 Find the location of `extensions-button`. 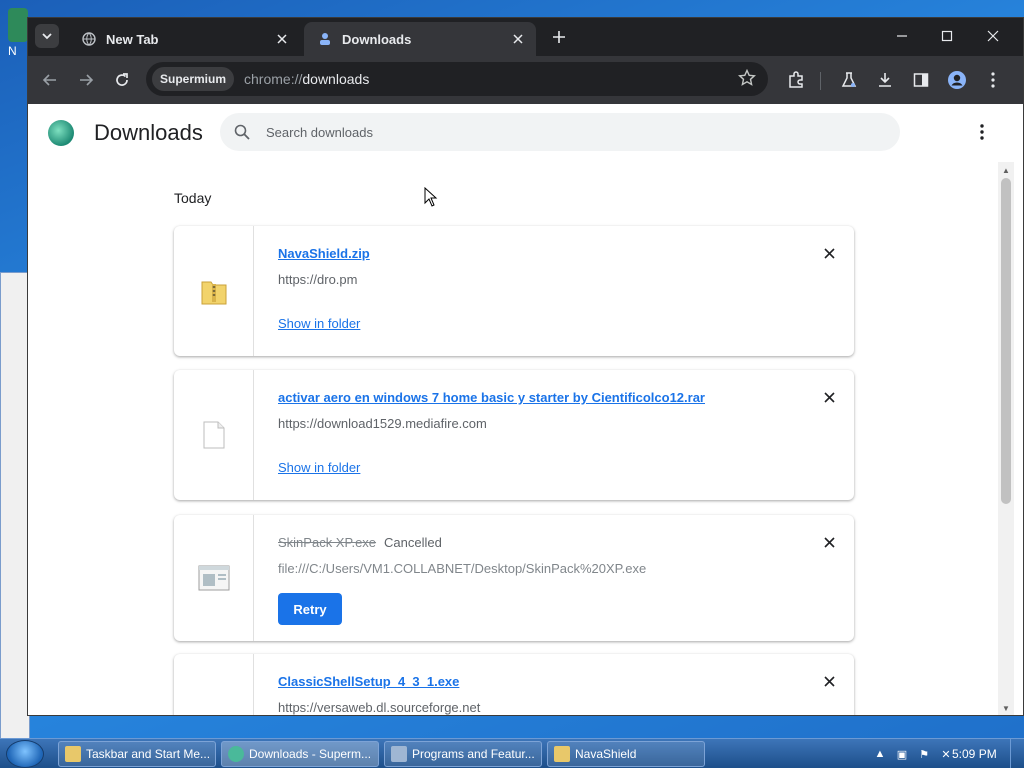

extensions-button is located at coordinates (796, 80).